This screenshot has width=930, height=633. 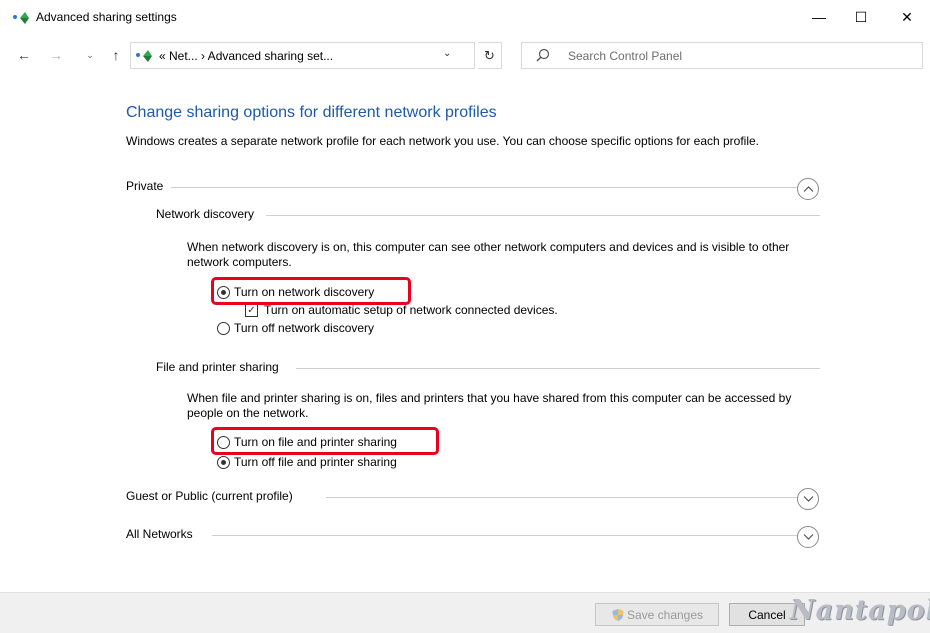 What do you see at coordinates (722, 55) in the screenshot?
I see `search-box: Search Control Panel` at bounding box center [722, 55].